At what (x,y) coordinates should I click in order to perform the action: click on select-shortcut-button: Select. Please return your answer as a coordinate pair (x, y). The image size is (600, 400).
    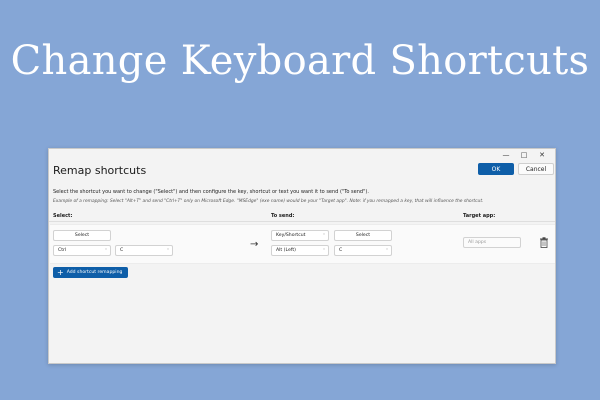
    Looking at the image, I should click on (82, 235).